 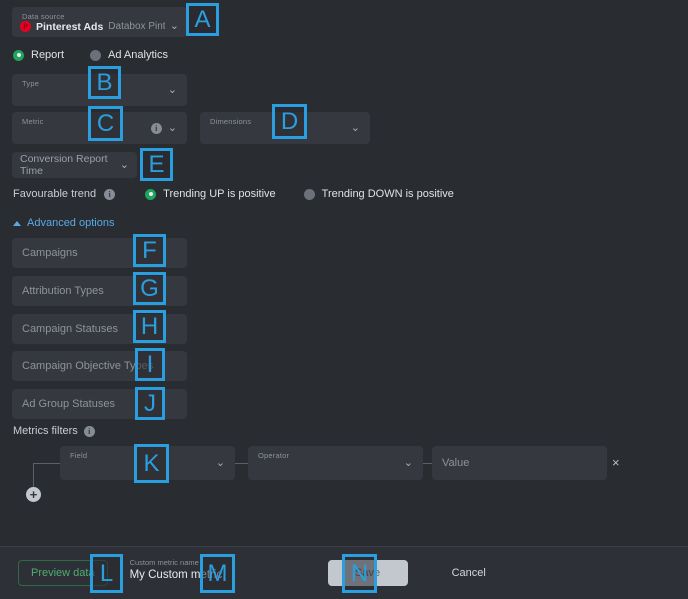 I want to click on preview-data-button: Preview data, so click(x=63, y=573).